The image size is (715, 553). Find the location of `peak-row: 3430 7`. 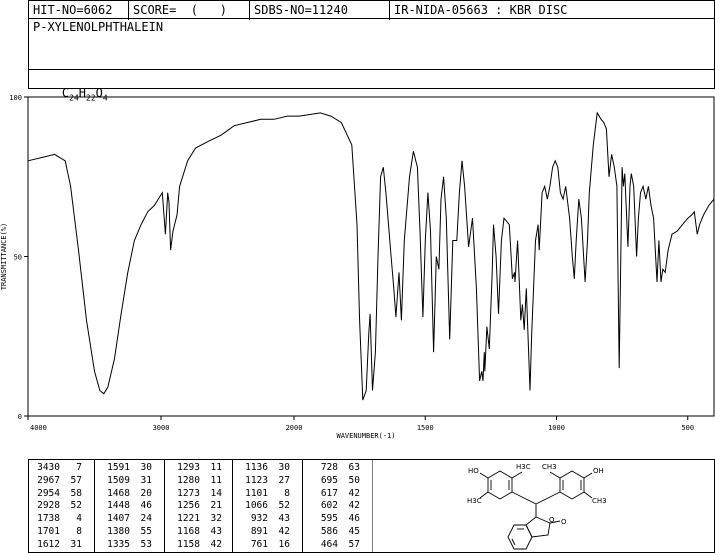

peak-row: 3430 7 is located at coordinates (56, 468).